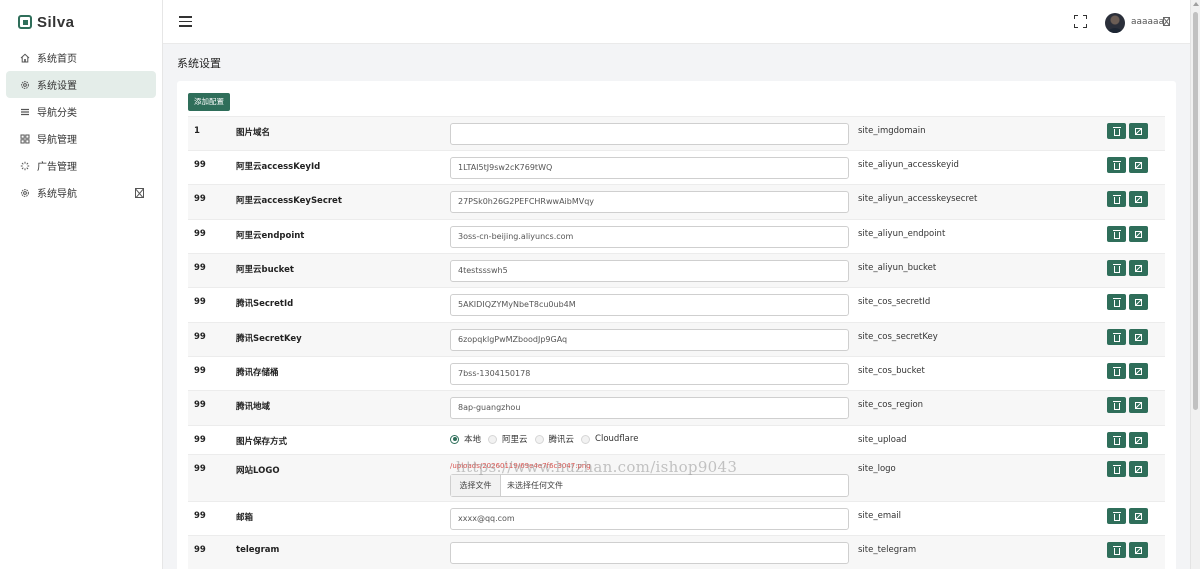 The image size is (1200, 569). I want to click on row-name: 阿里云bucket, so click(265, 270).